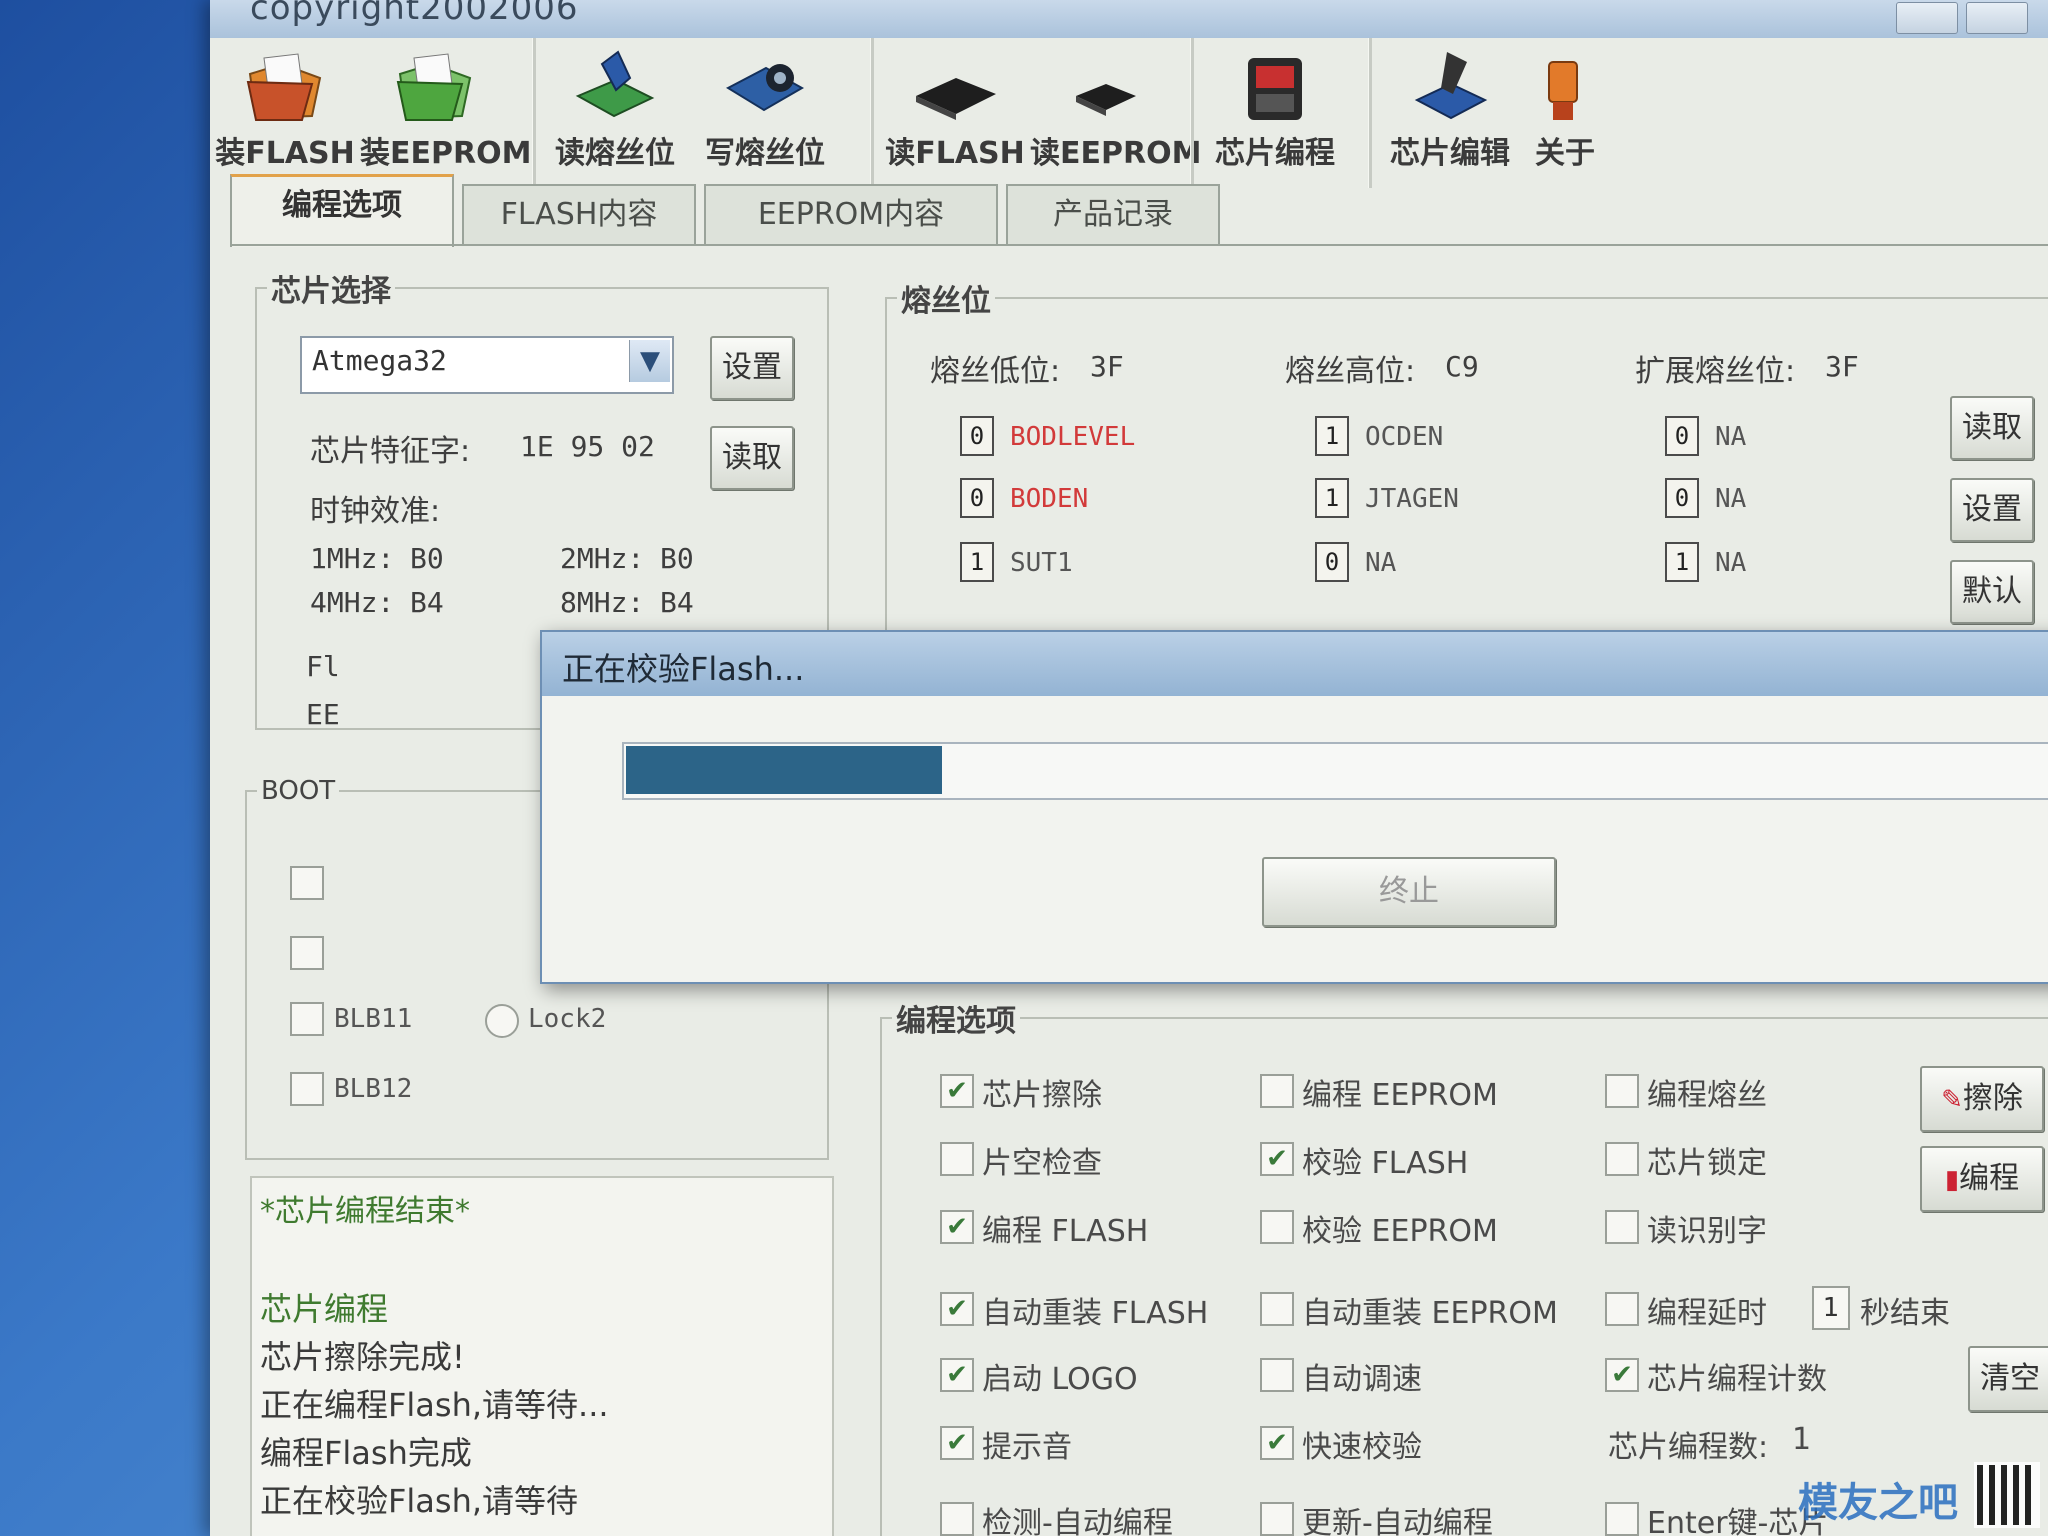 Image resolution: width=2048 pixels, height=1536 pixels. What do you see at coordinates (1430, 1313) in the screenshot?
I see `label-auto-reload-eeprom: 自动重装 EEPROM` at bounding box center [1430, 1313].